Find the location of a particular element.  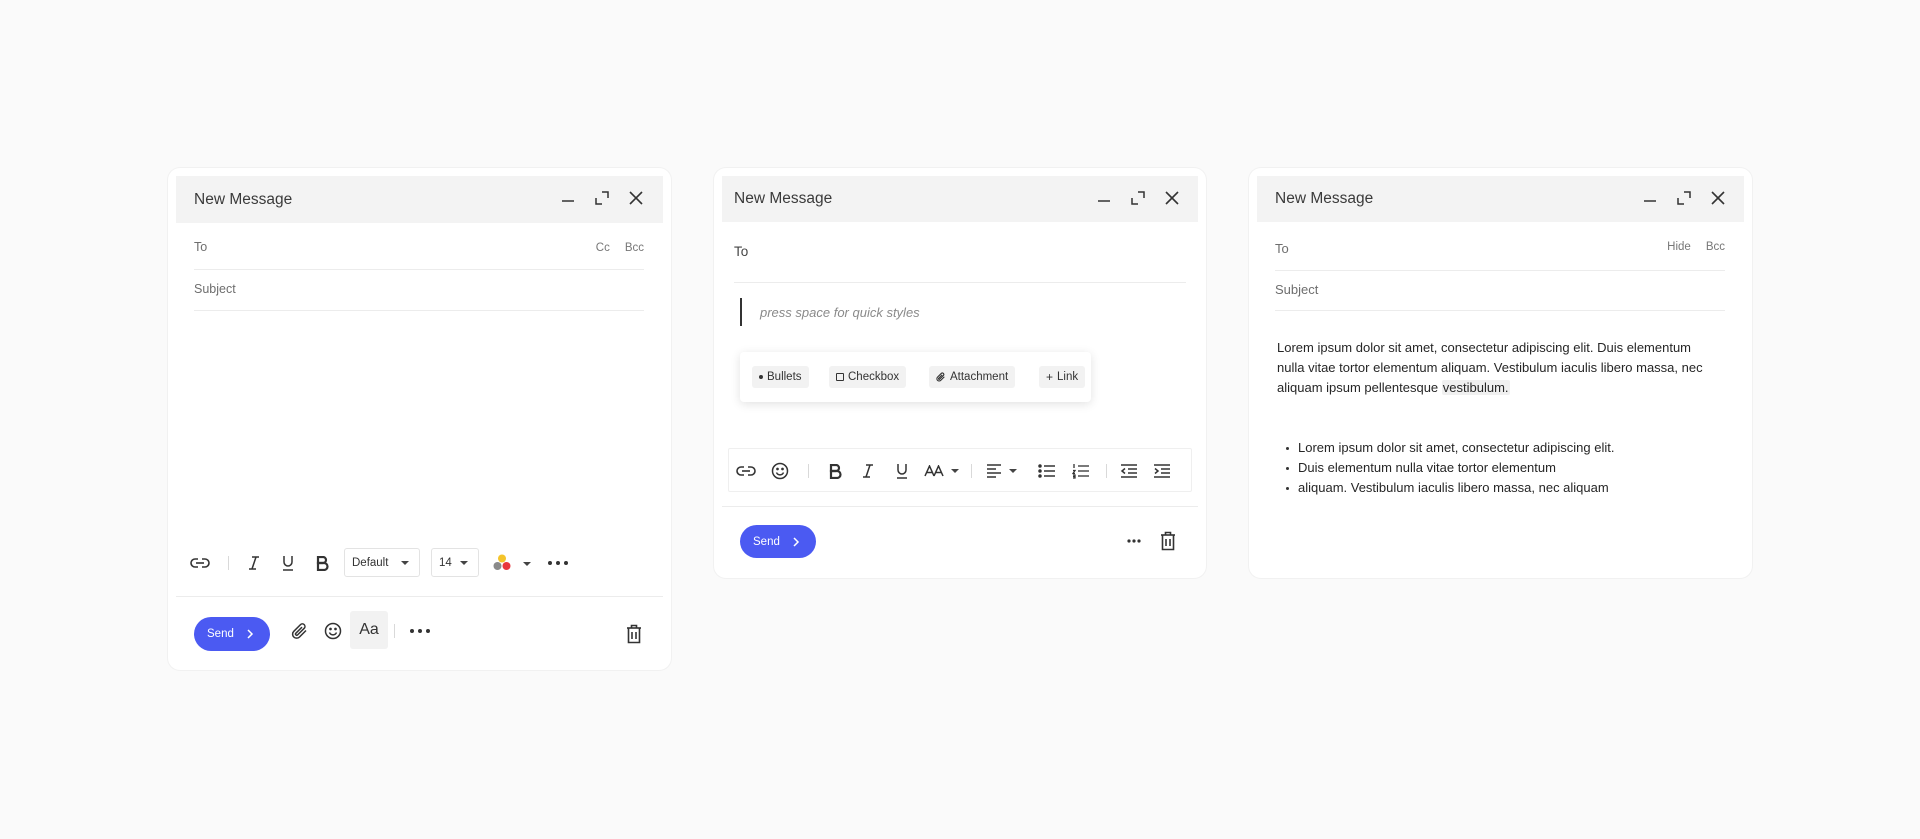

text-cursor is located at coordinates (741, 312).